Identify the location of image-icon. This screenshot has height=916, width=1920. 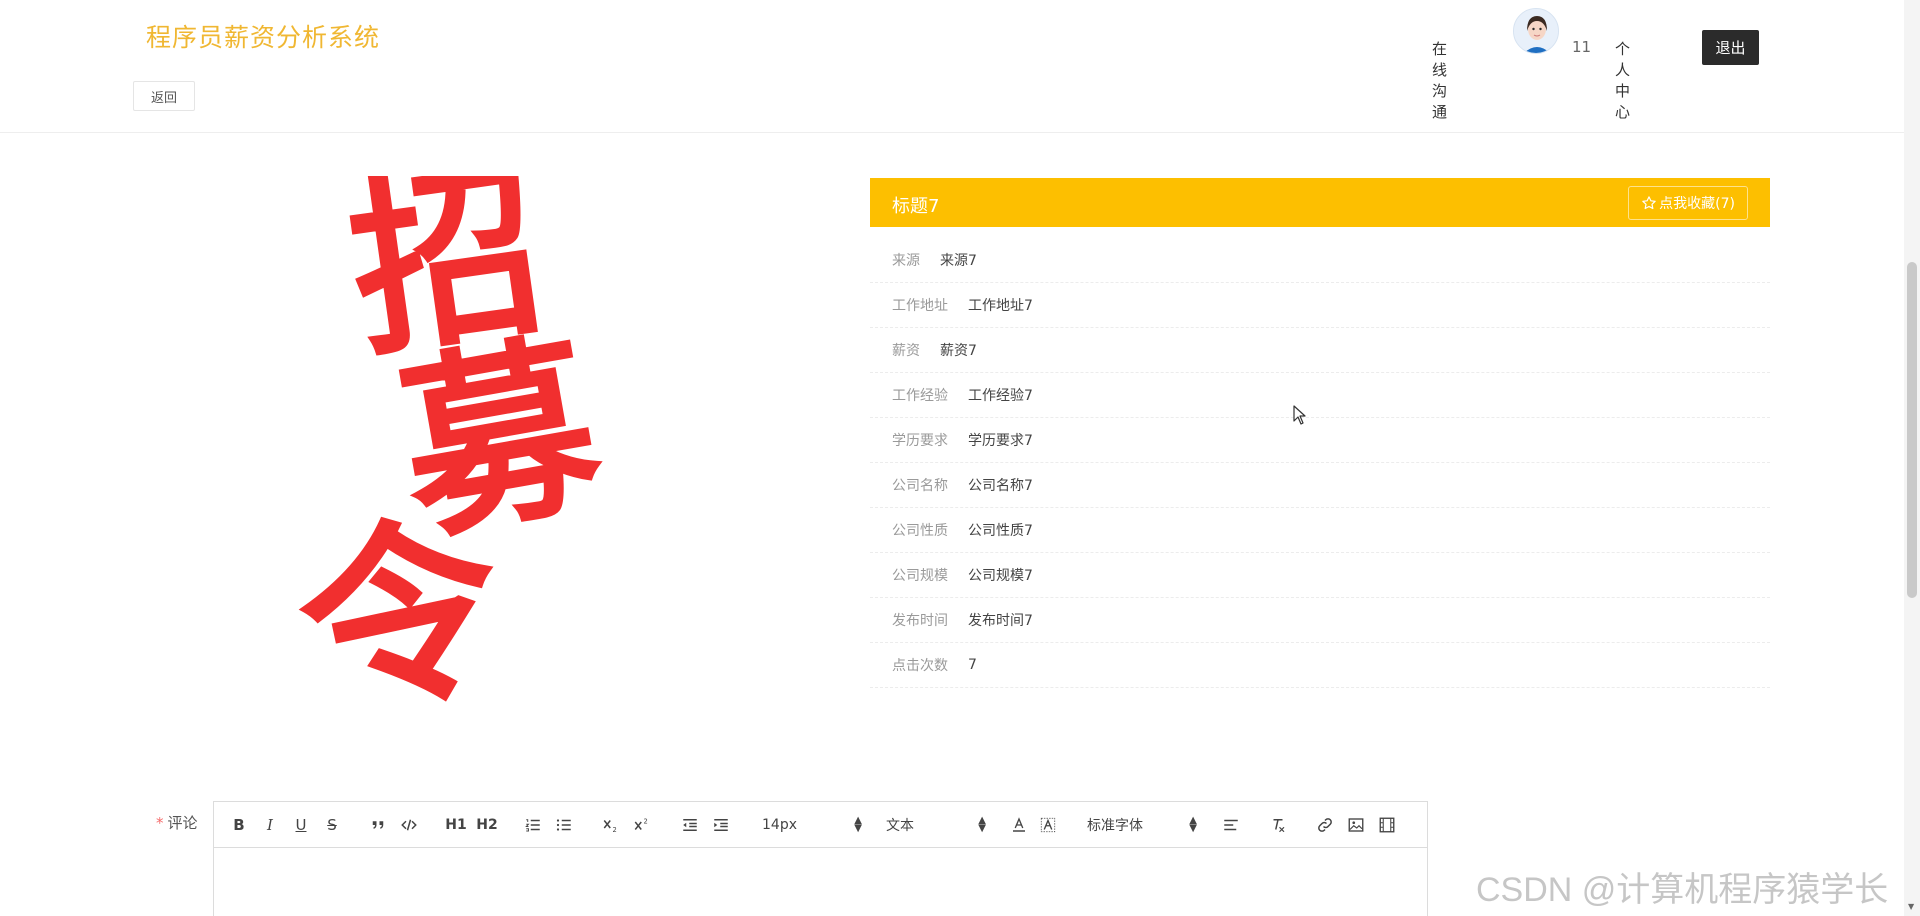
(1356, 825).